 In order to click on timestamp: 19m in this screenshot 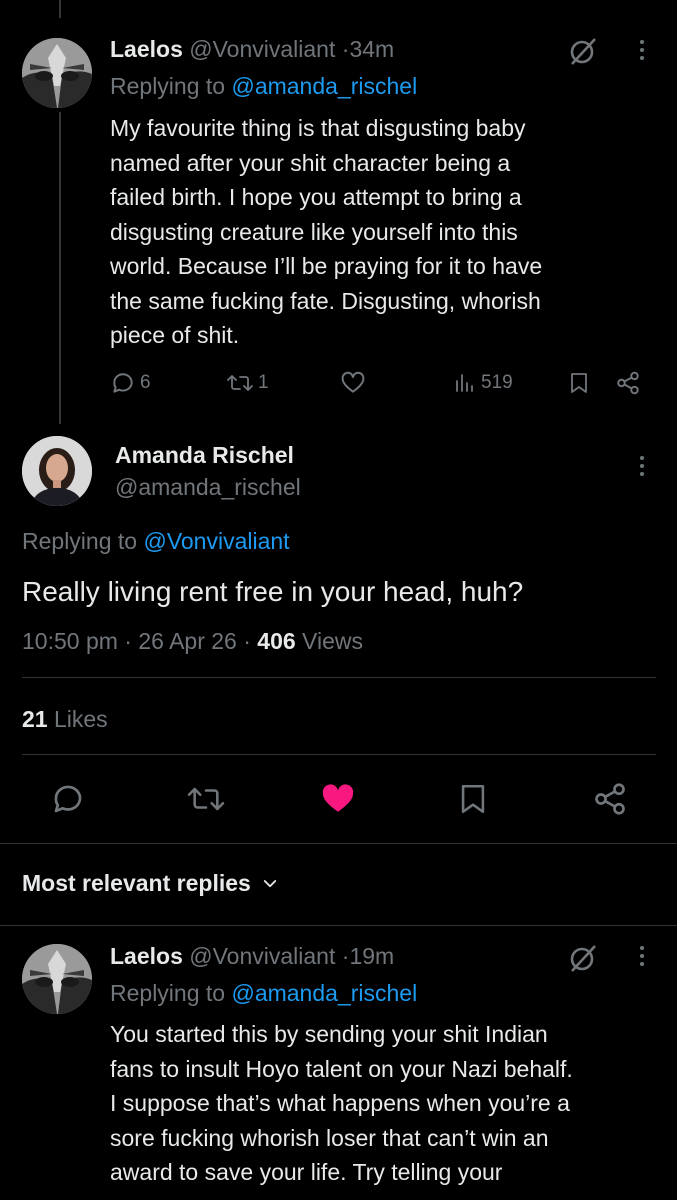, I will do `click(371, 956)`.